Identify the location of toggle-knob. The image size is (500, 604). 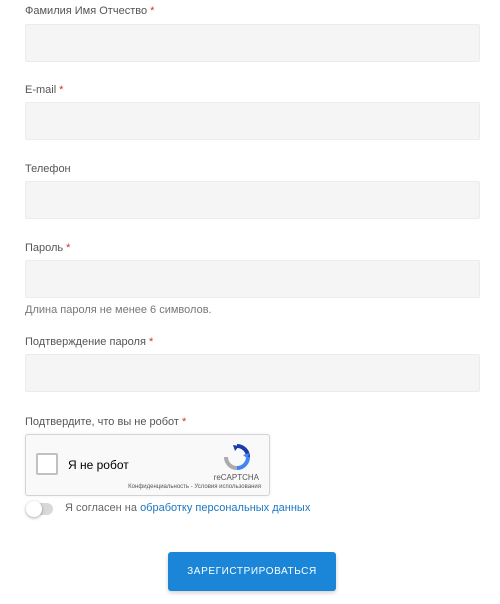
(34, 509).